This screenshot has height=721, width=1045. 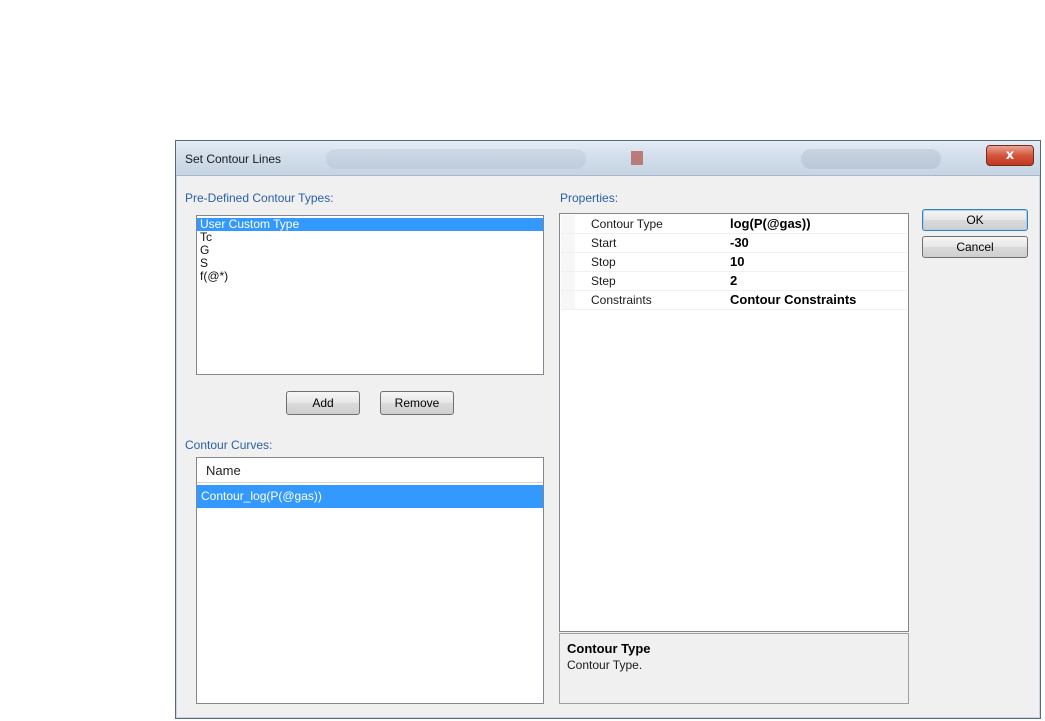 What do you see at coordinates (370, 224) in the screenshot?
I see `list-item: User Custom Type` at bounding box center [370, 224].